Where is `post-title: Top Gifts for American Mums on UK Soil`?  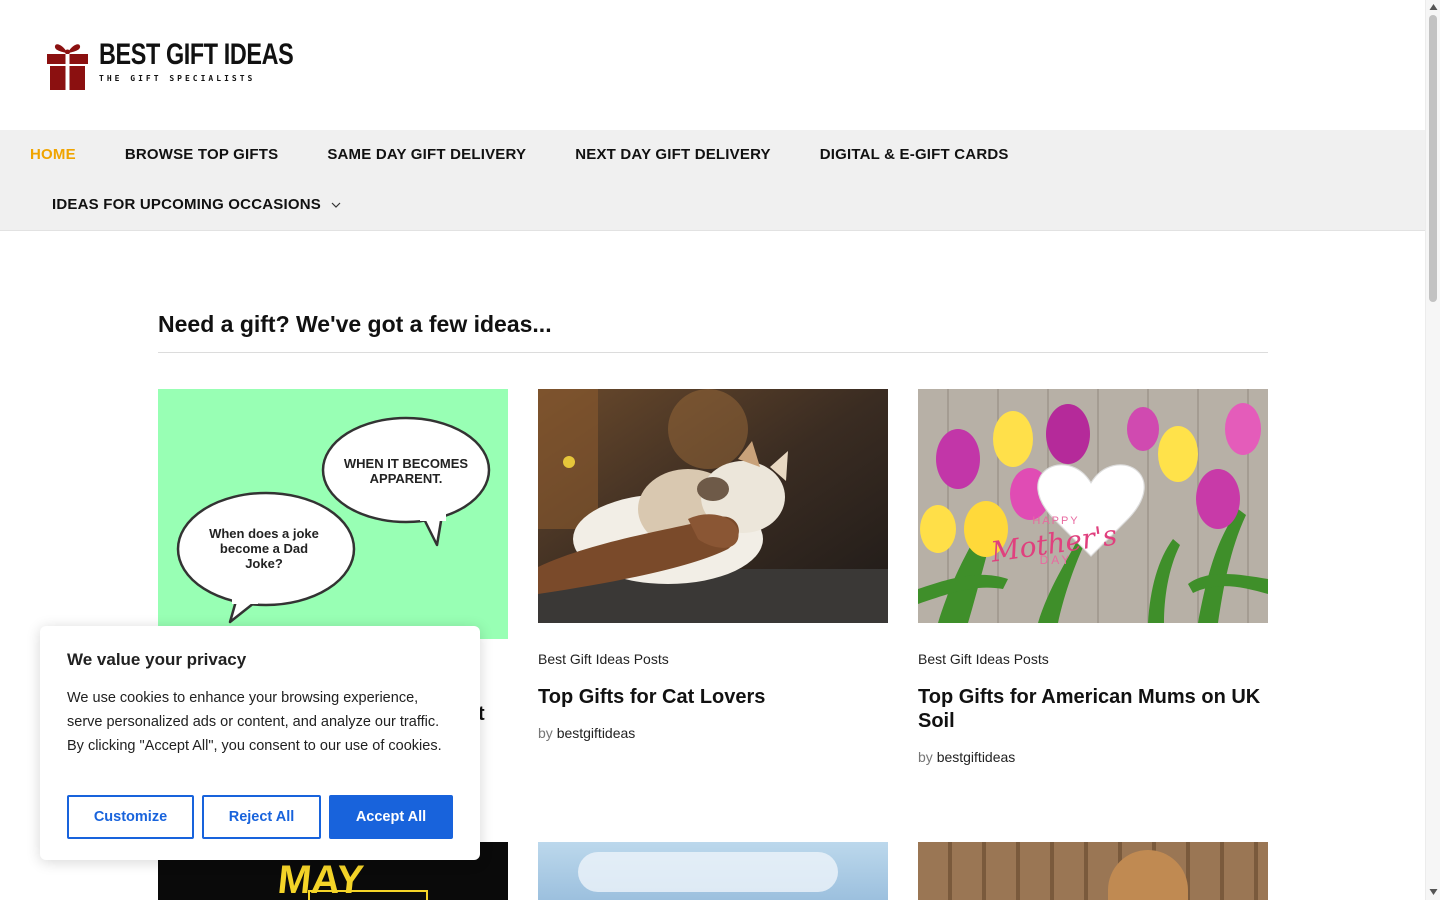 post-title: Top Gifts for American Mums on UK Soil is located at coordinates (1093, 709).